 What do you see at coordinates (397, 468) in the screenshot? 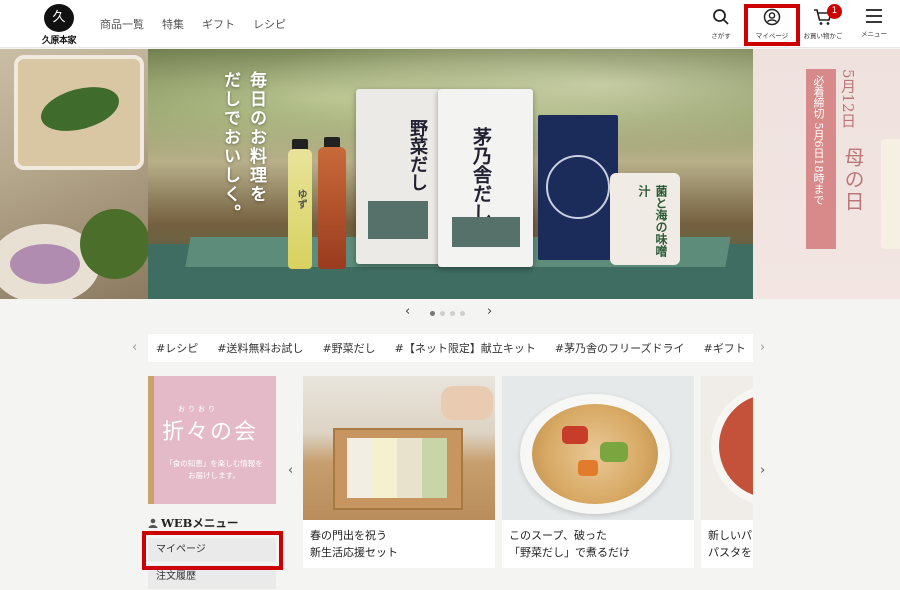
I see `products-in-box` at bounding box center [397, 468].